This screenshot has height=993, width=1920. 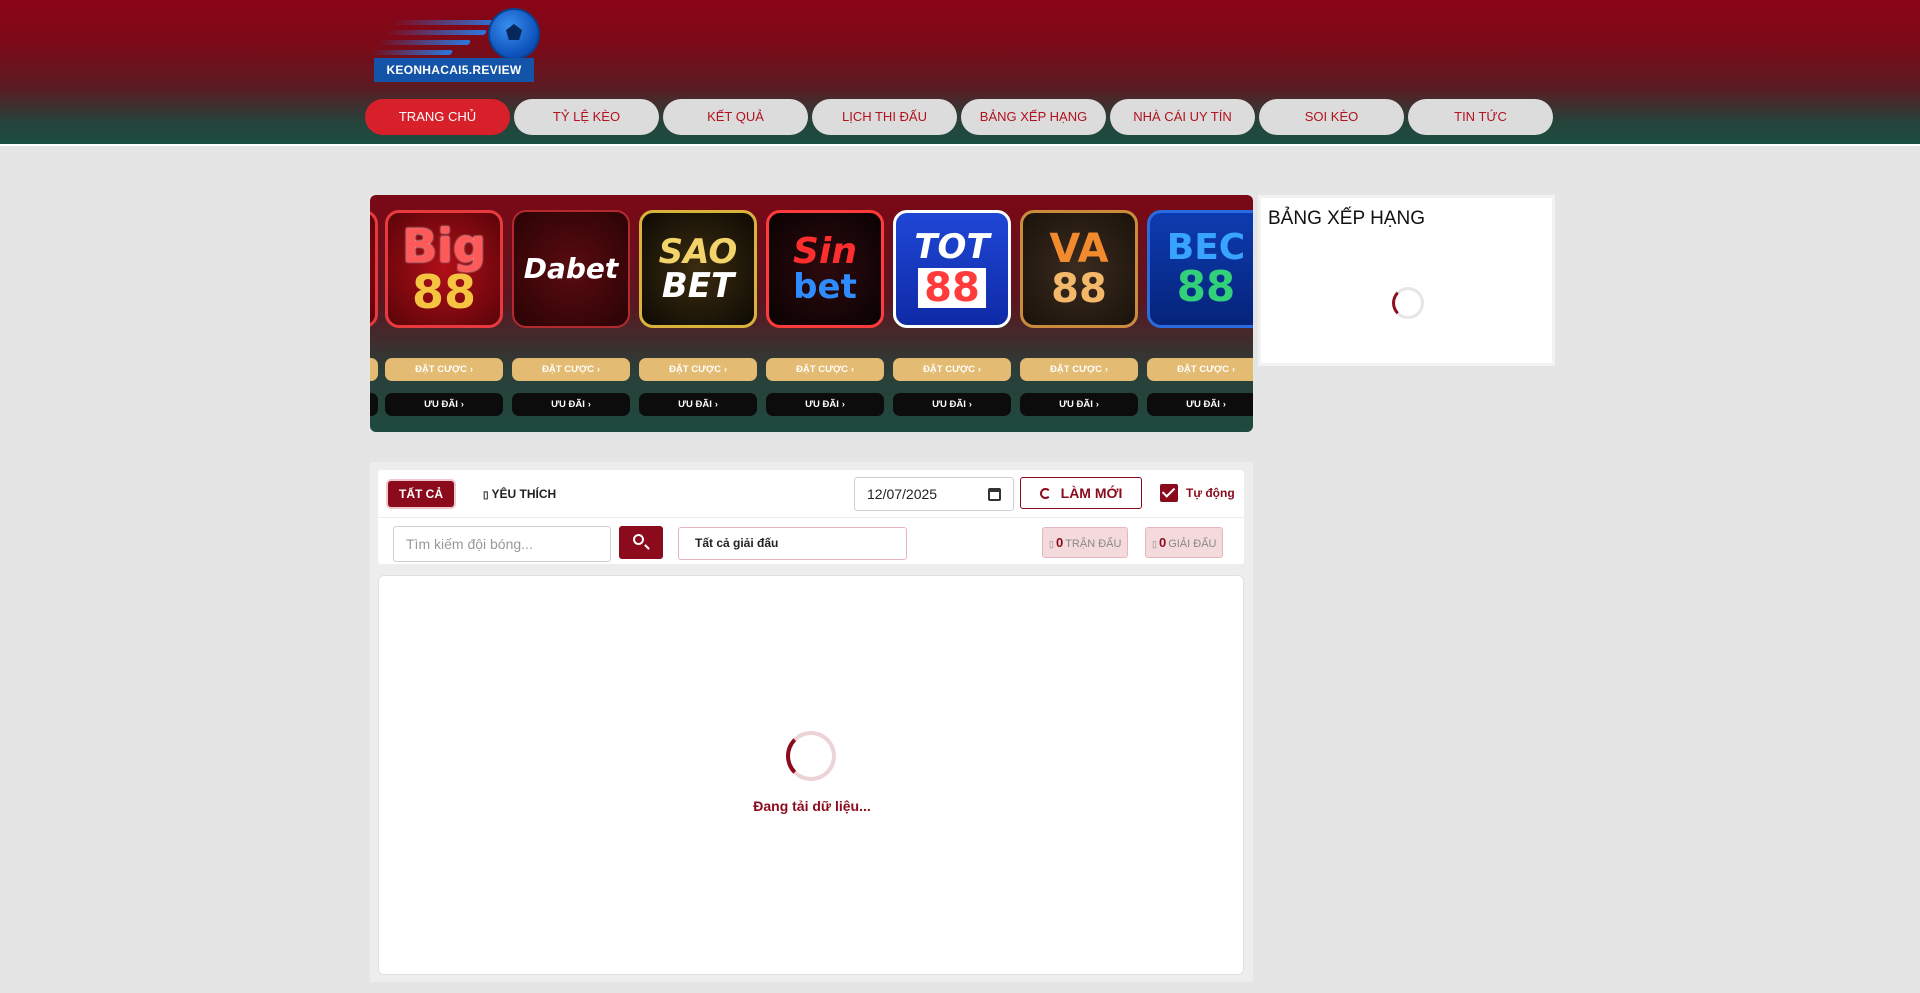 What do you see at coordinates (1091, 493) in the screenshot?
I see `refresh-button-label: LÀM MỚI` at bounding box center [1091, 493].